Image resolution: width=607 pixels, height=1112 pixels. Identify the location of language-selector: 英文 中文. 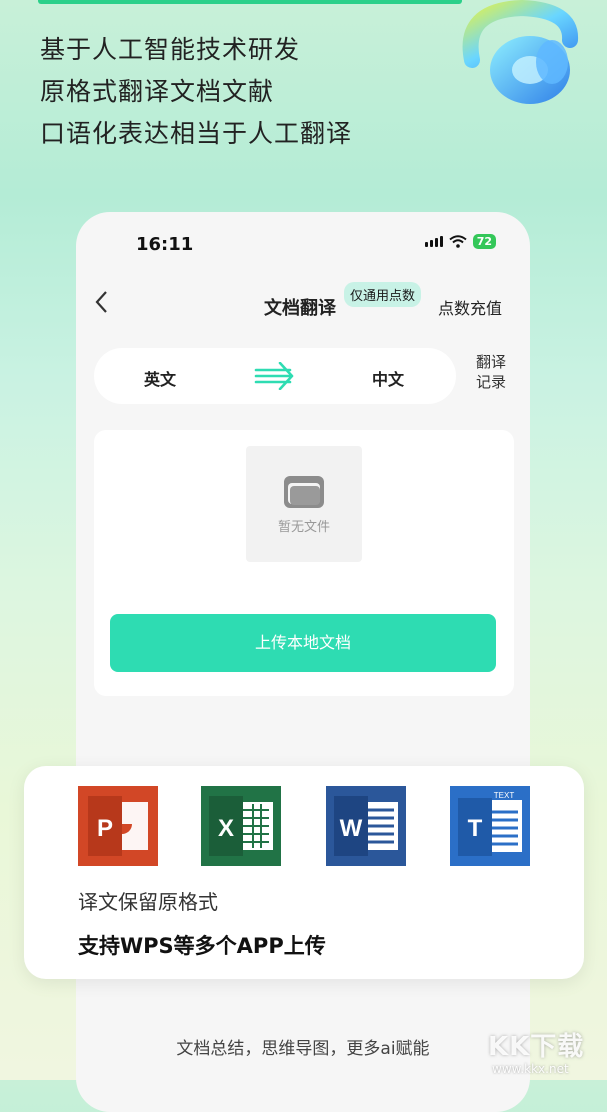
(275, 376).